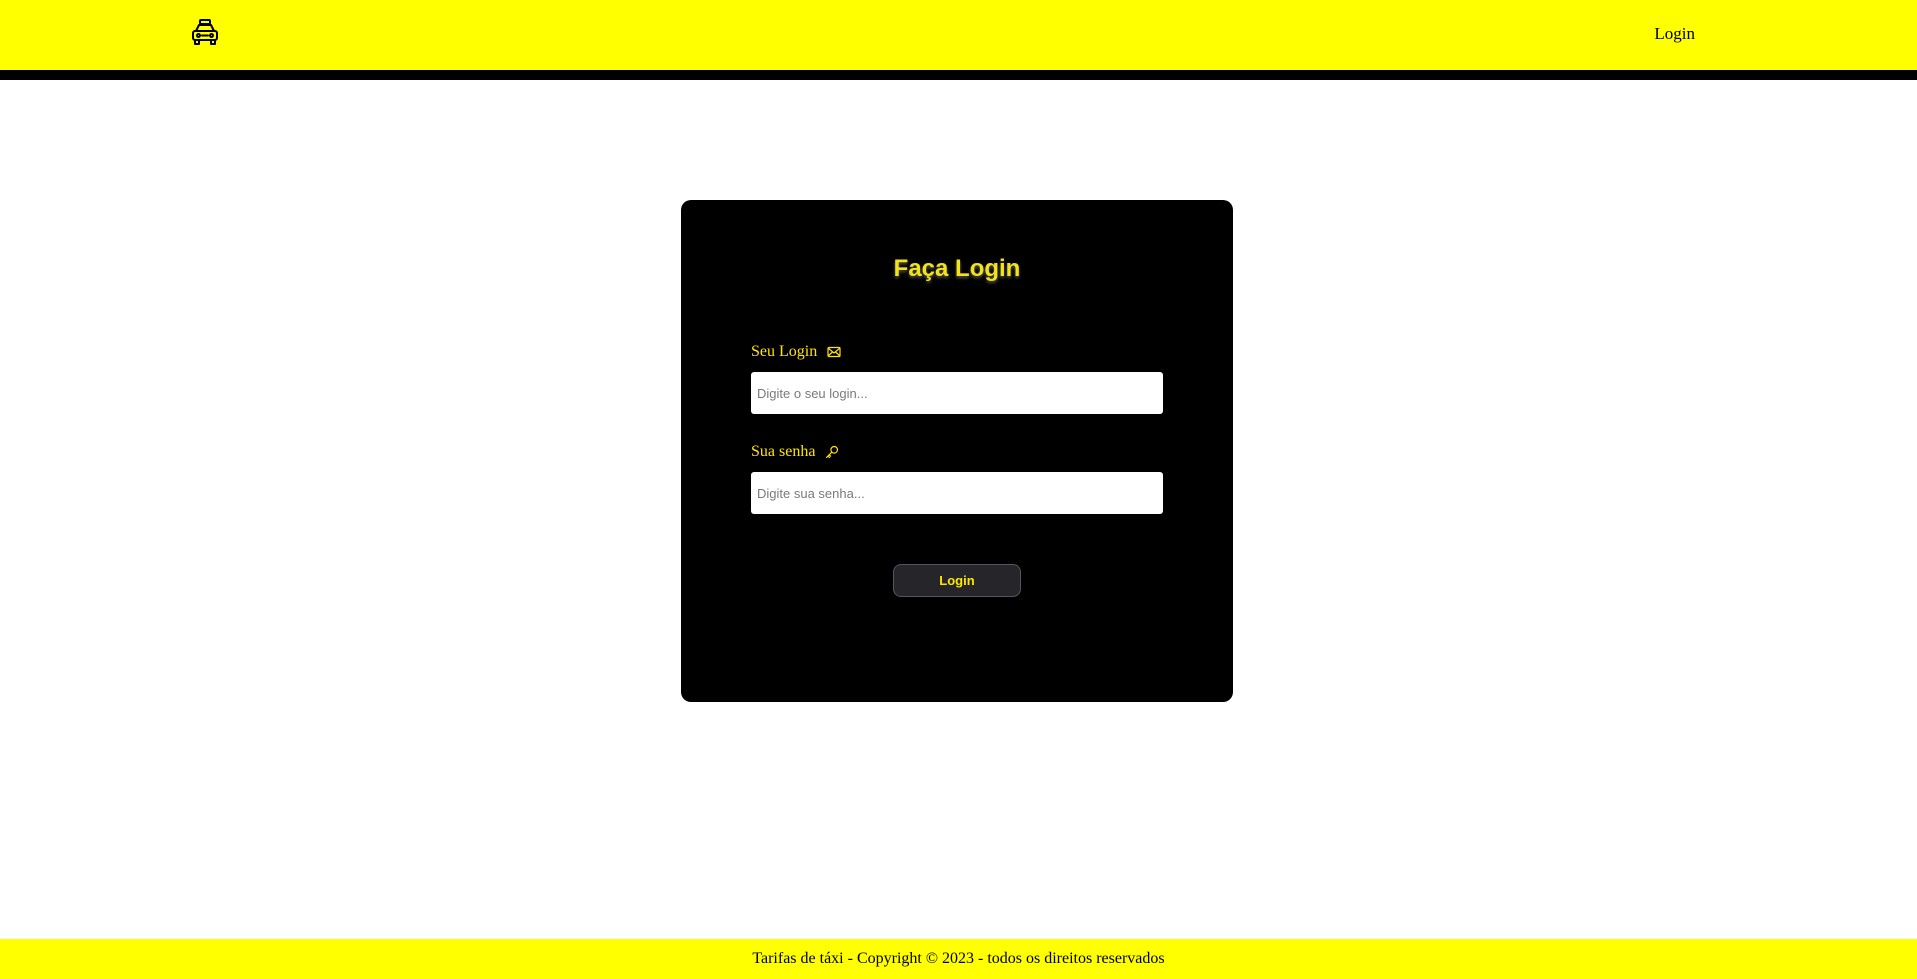 Image resolution: width=1917 pixels, height=979 pixels. What do you see at coordinates (1674, 34) in the screenshot?
I see `nav-login-link: Login` at bounding box center [1674, 34].